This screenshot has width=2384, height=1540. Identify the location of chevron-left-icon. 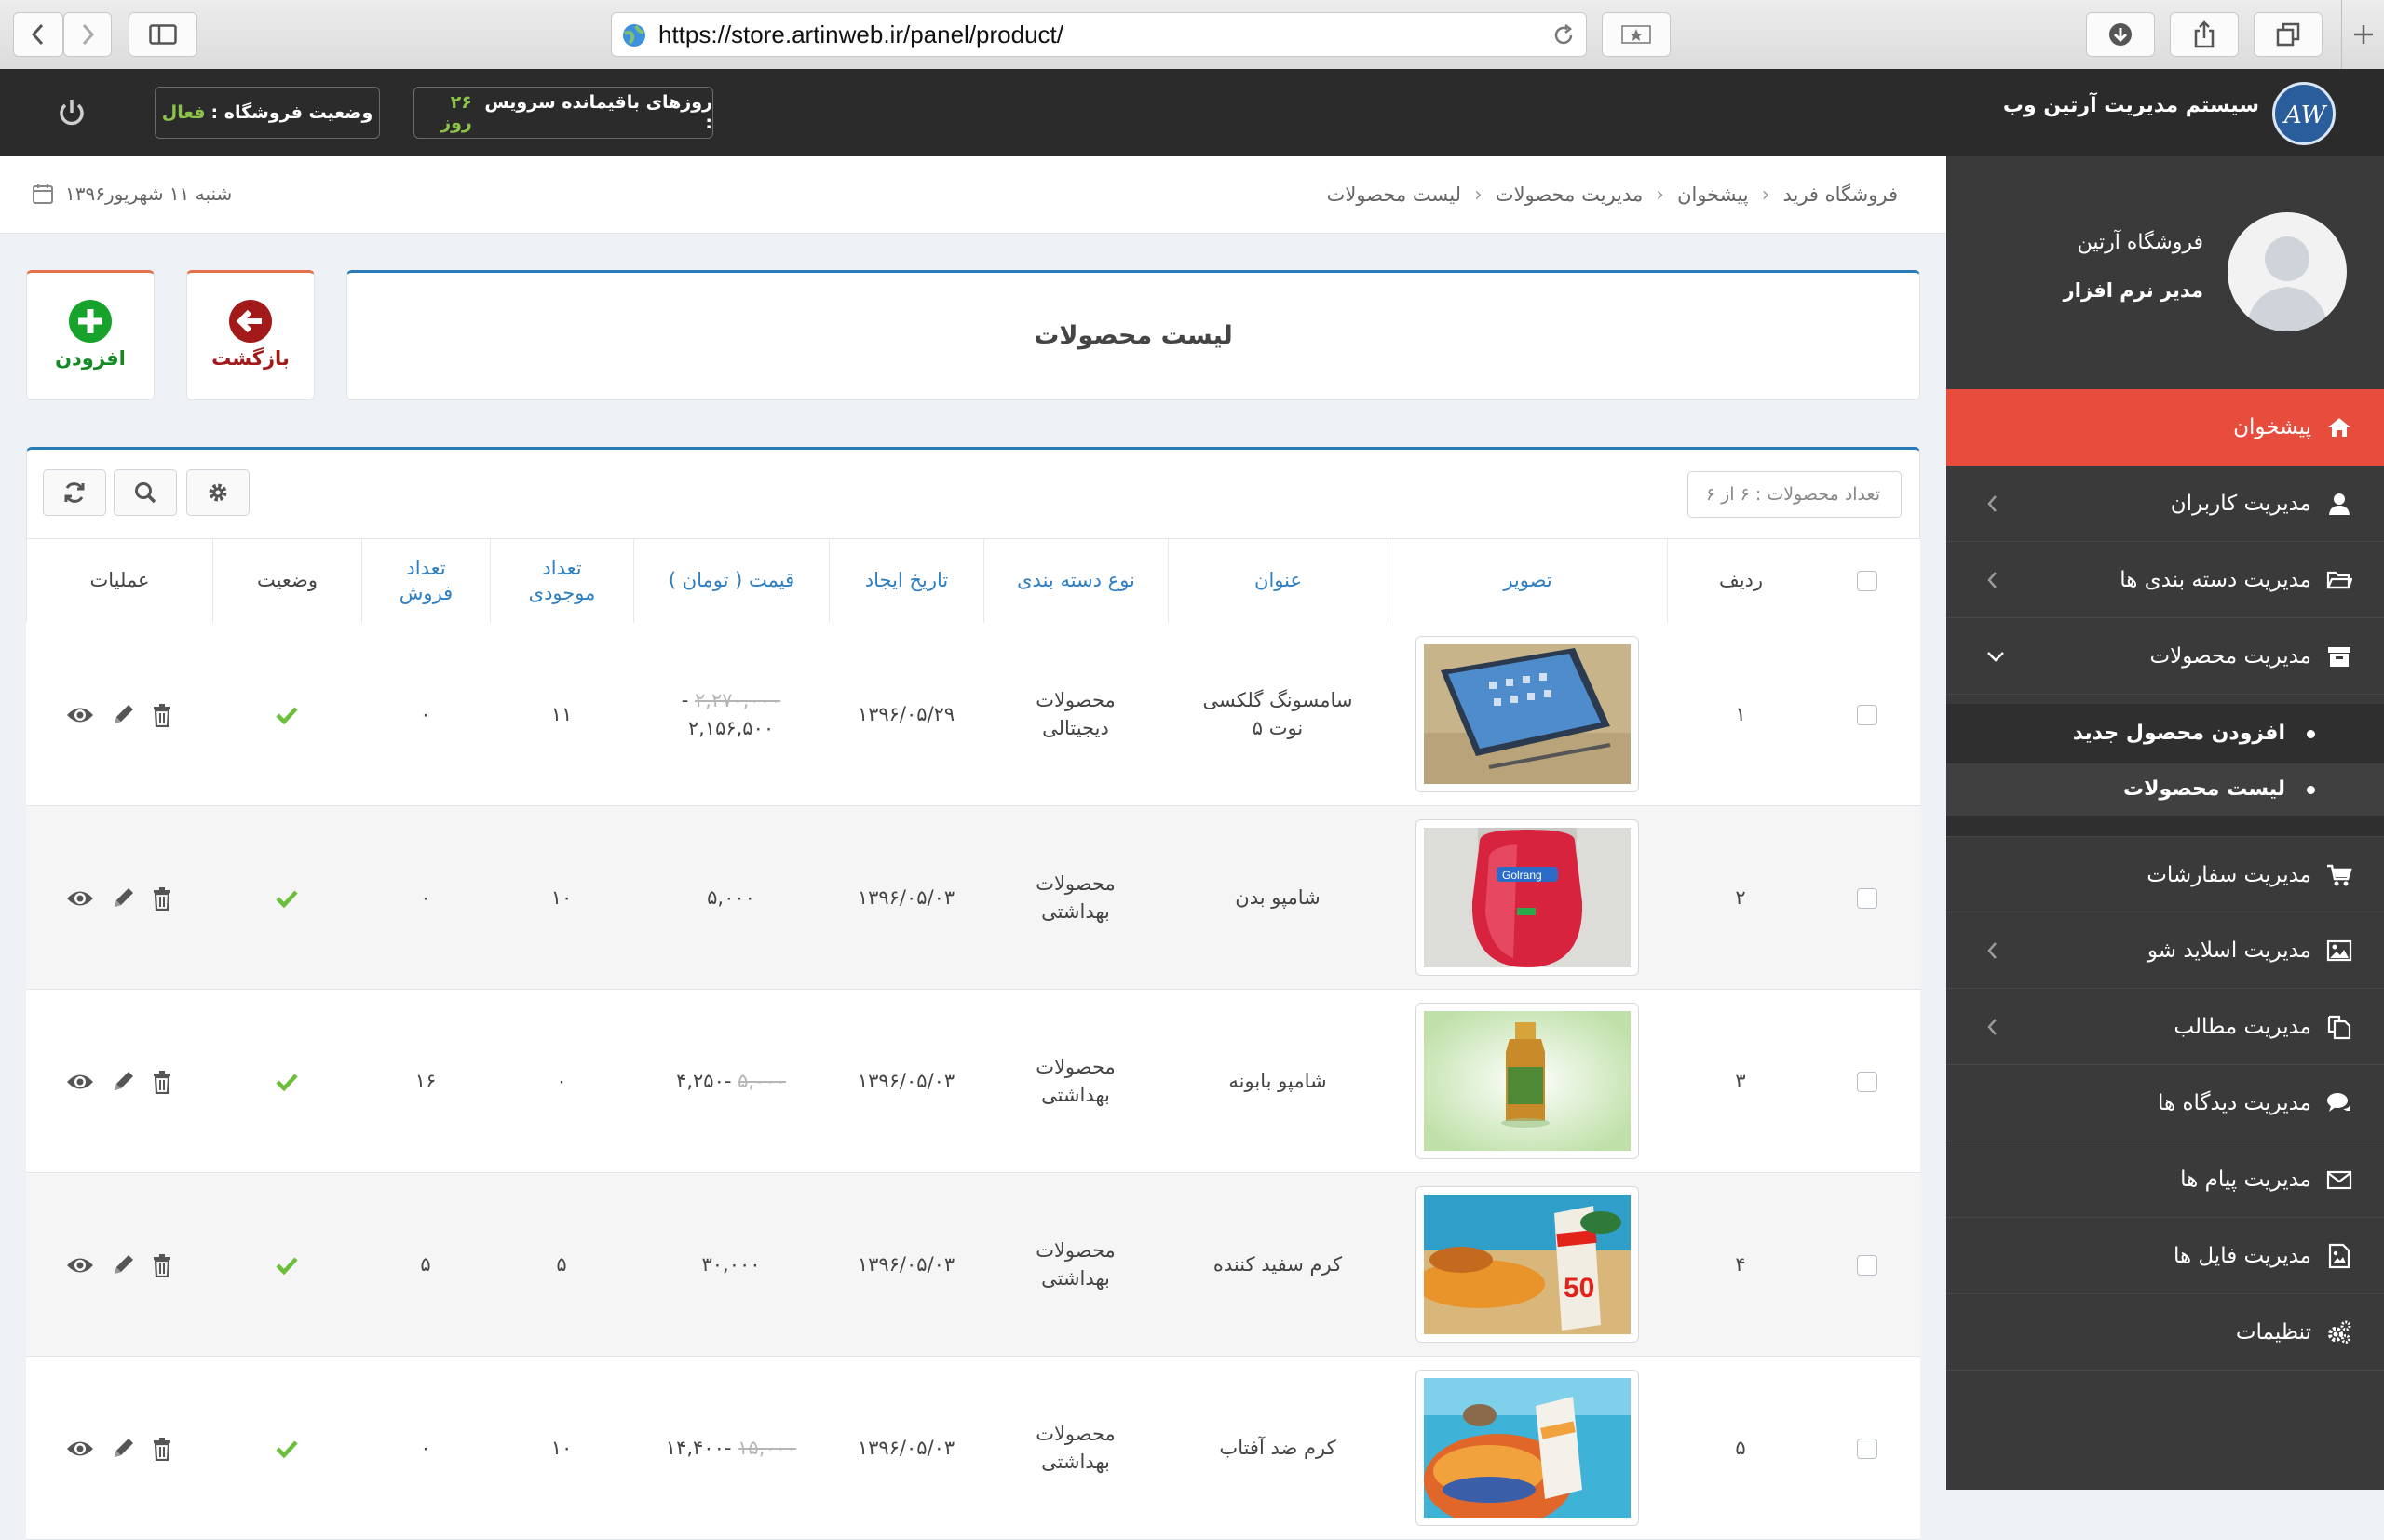
(1992, 580).